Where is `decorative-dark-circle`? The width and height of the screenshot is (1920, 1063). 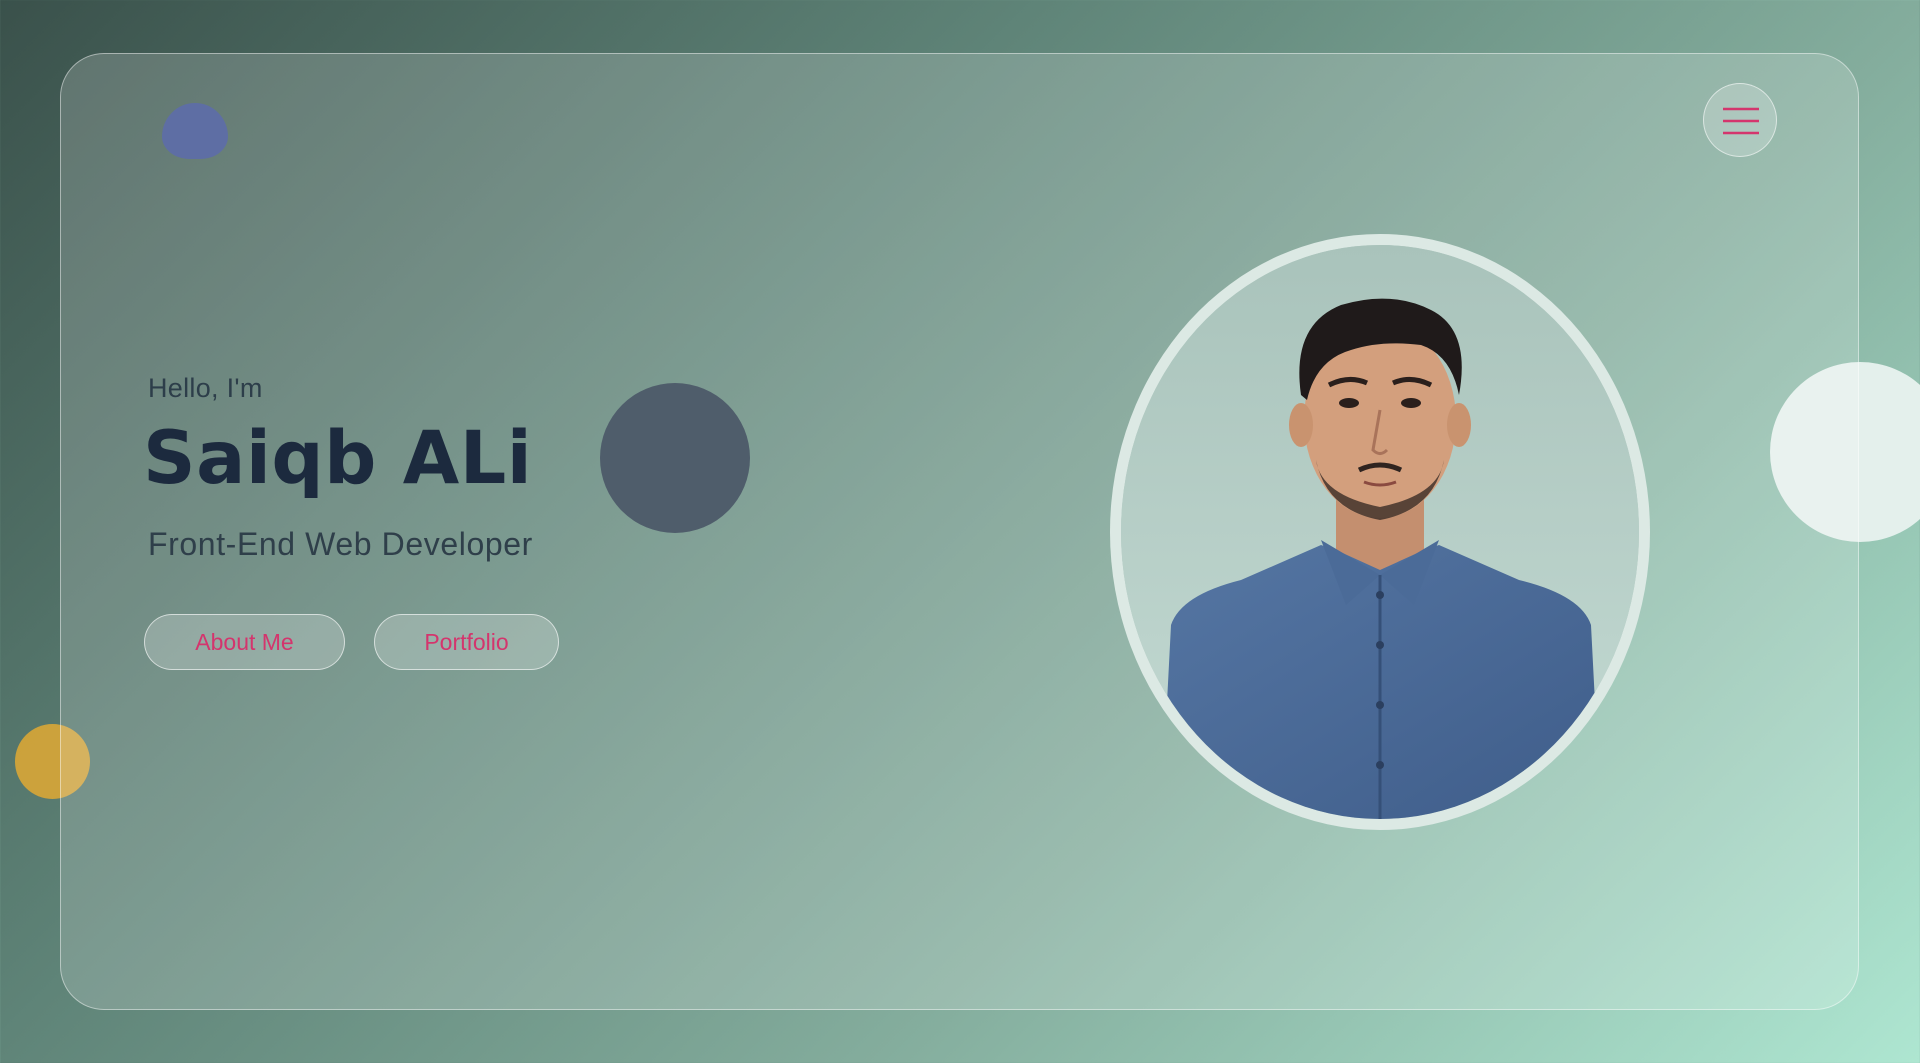
decorative-dark-circle is located at coordinates (675, 458).